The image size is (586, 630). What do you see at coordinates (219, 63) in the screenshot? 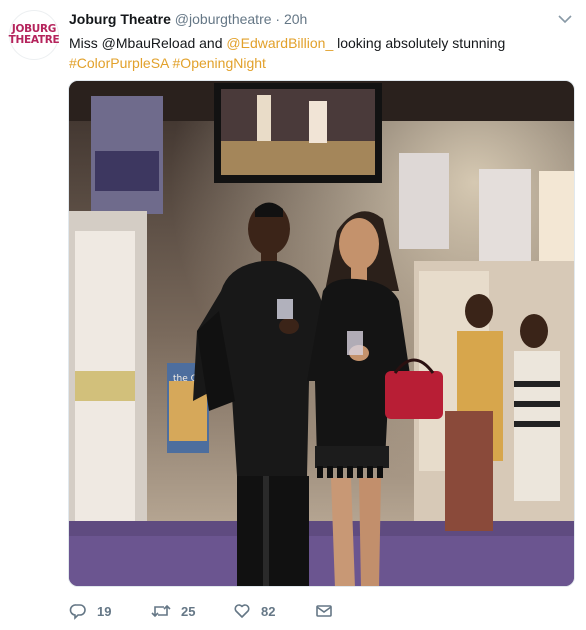
I see `hashtag-link-2: #OpeningNight` at bounding box center [219, 63].